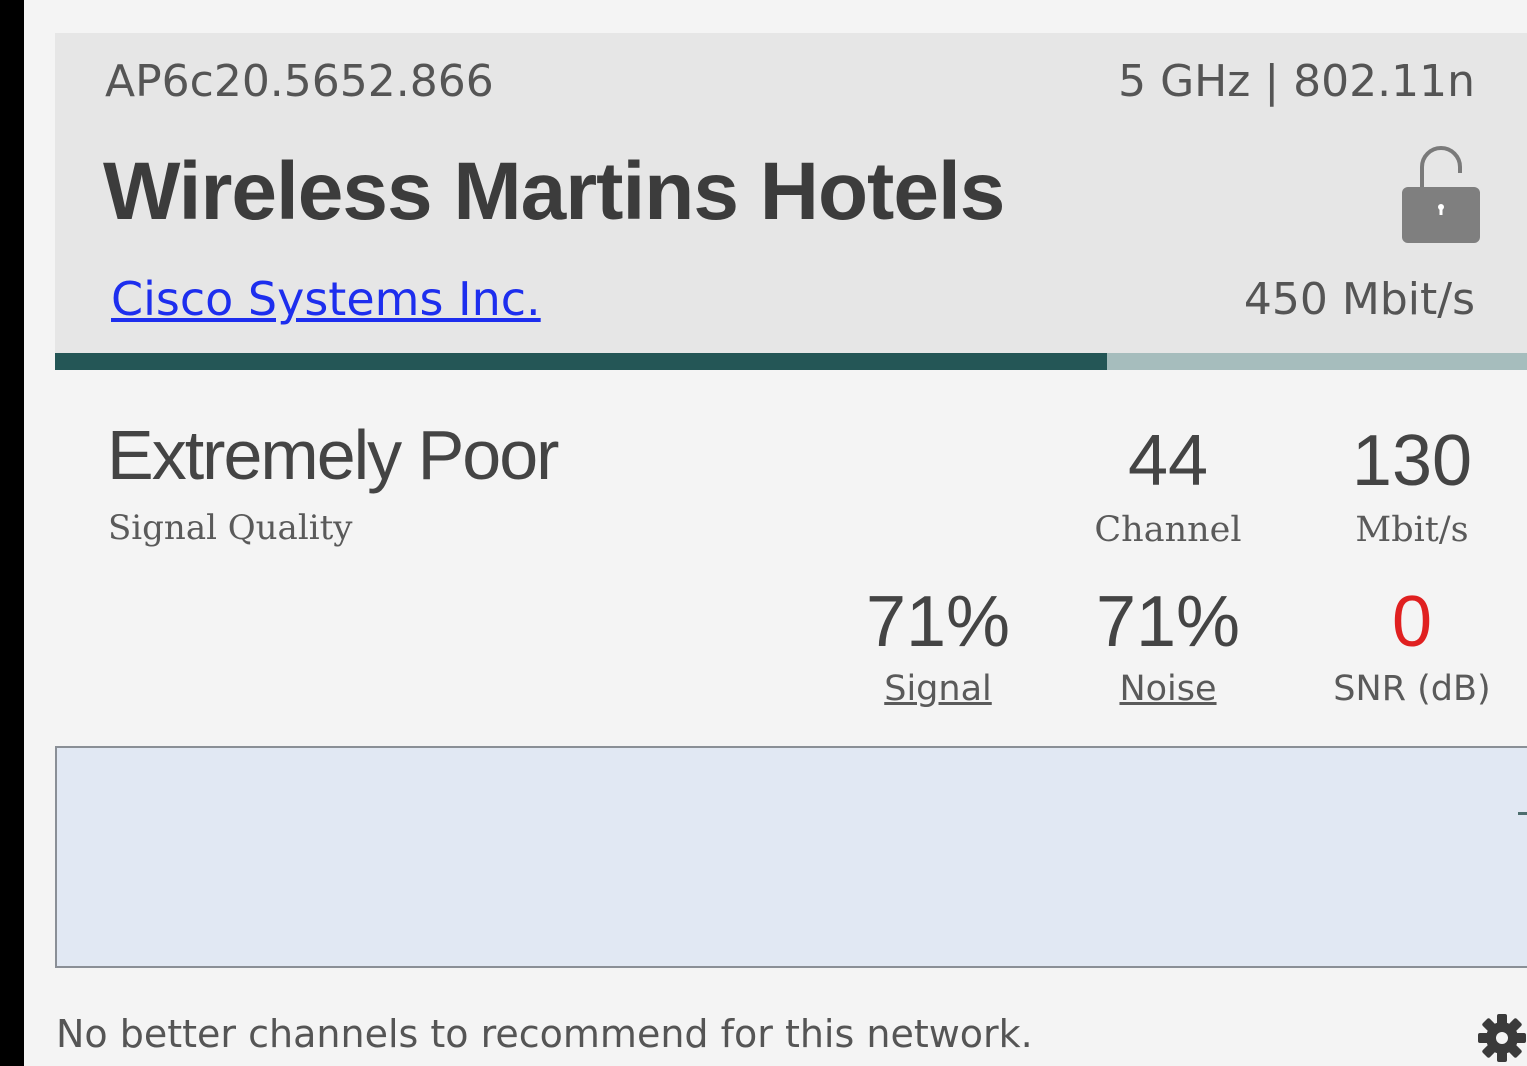 This screenshot has height=1066, width=1527. I want to click on signal-stat: 71% Signal, so click(938, 646).